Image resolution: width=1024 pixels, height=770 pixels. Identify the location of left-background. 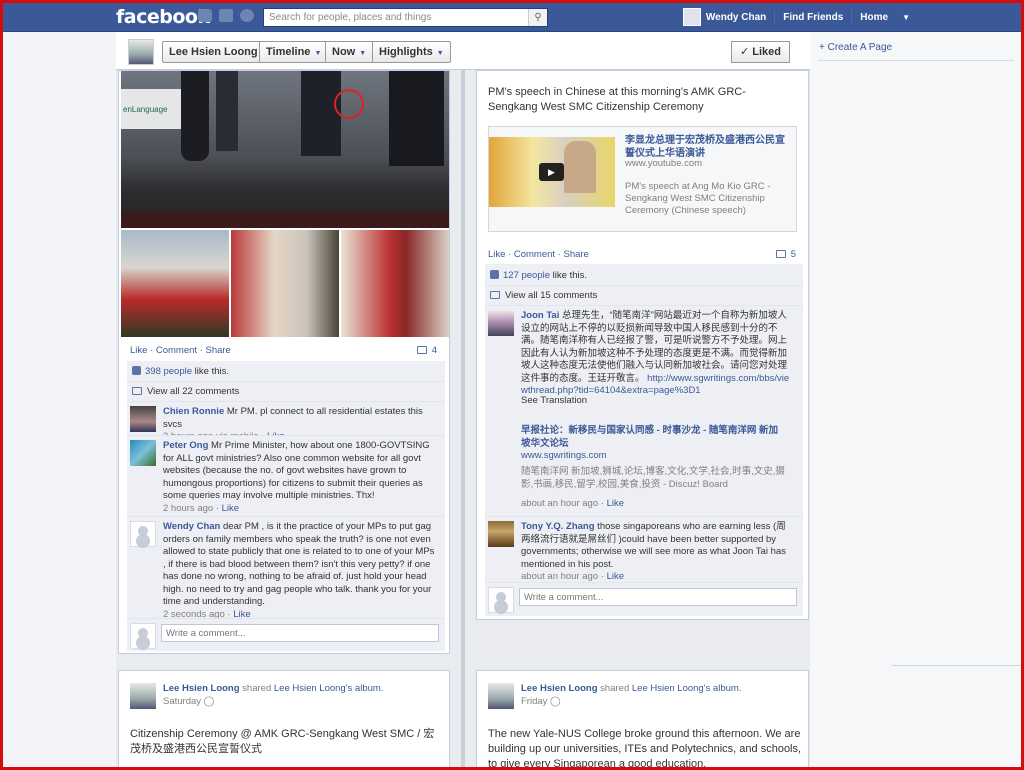
(58, 401).